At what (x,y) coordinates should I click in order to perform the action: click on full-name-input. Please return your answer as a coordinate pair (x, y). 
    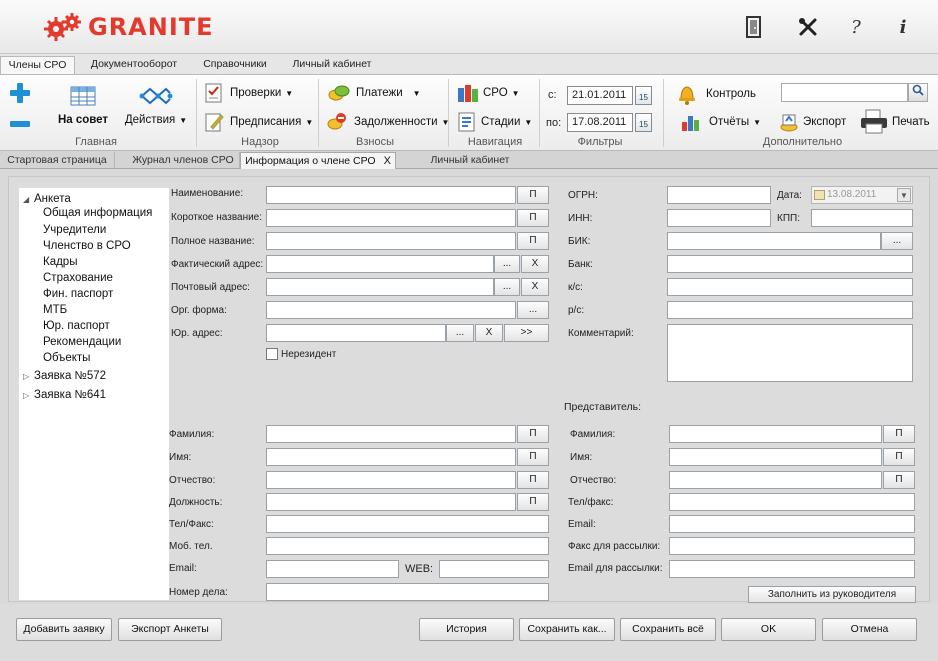
    Looking at the image, I should click on (391, 241).